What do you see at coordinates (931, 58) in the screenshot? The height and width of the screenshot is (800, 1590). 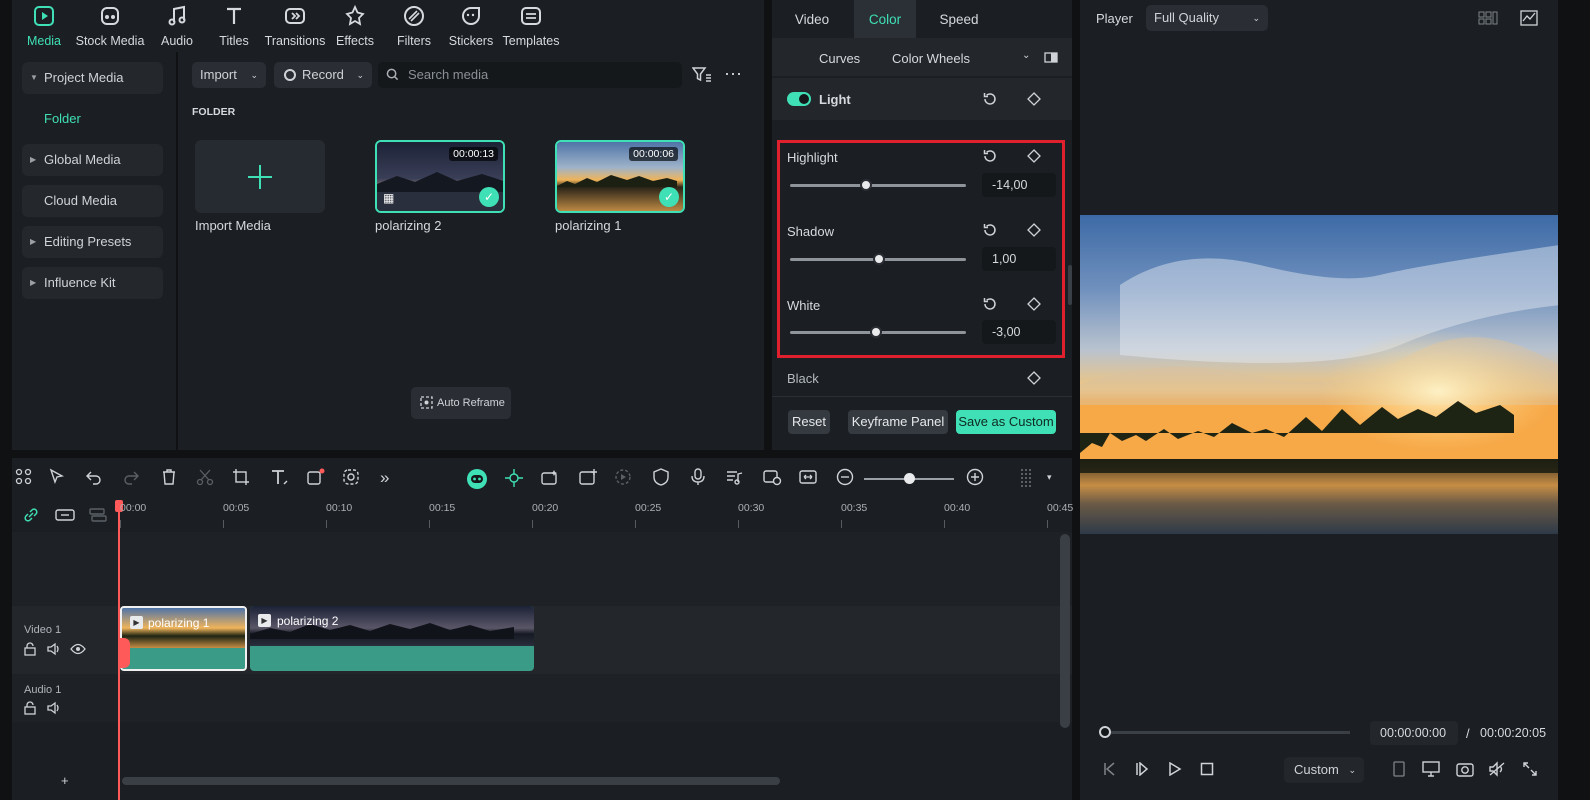 I see `subtab-color-wheels: Color Wheels` at bounding box center [931, 58].